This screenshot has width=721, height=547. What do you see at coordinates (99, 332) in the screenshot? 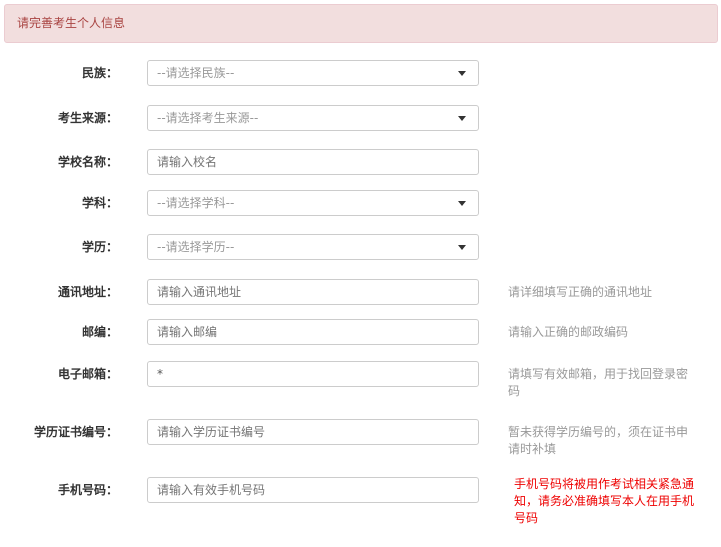
I see `field-label: 邮编：` at bounding box center [99, 332].